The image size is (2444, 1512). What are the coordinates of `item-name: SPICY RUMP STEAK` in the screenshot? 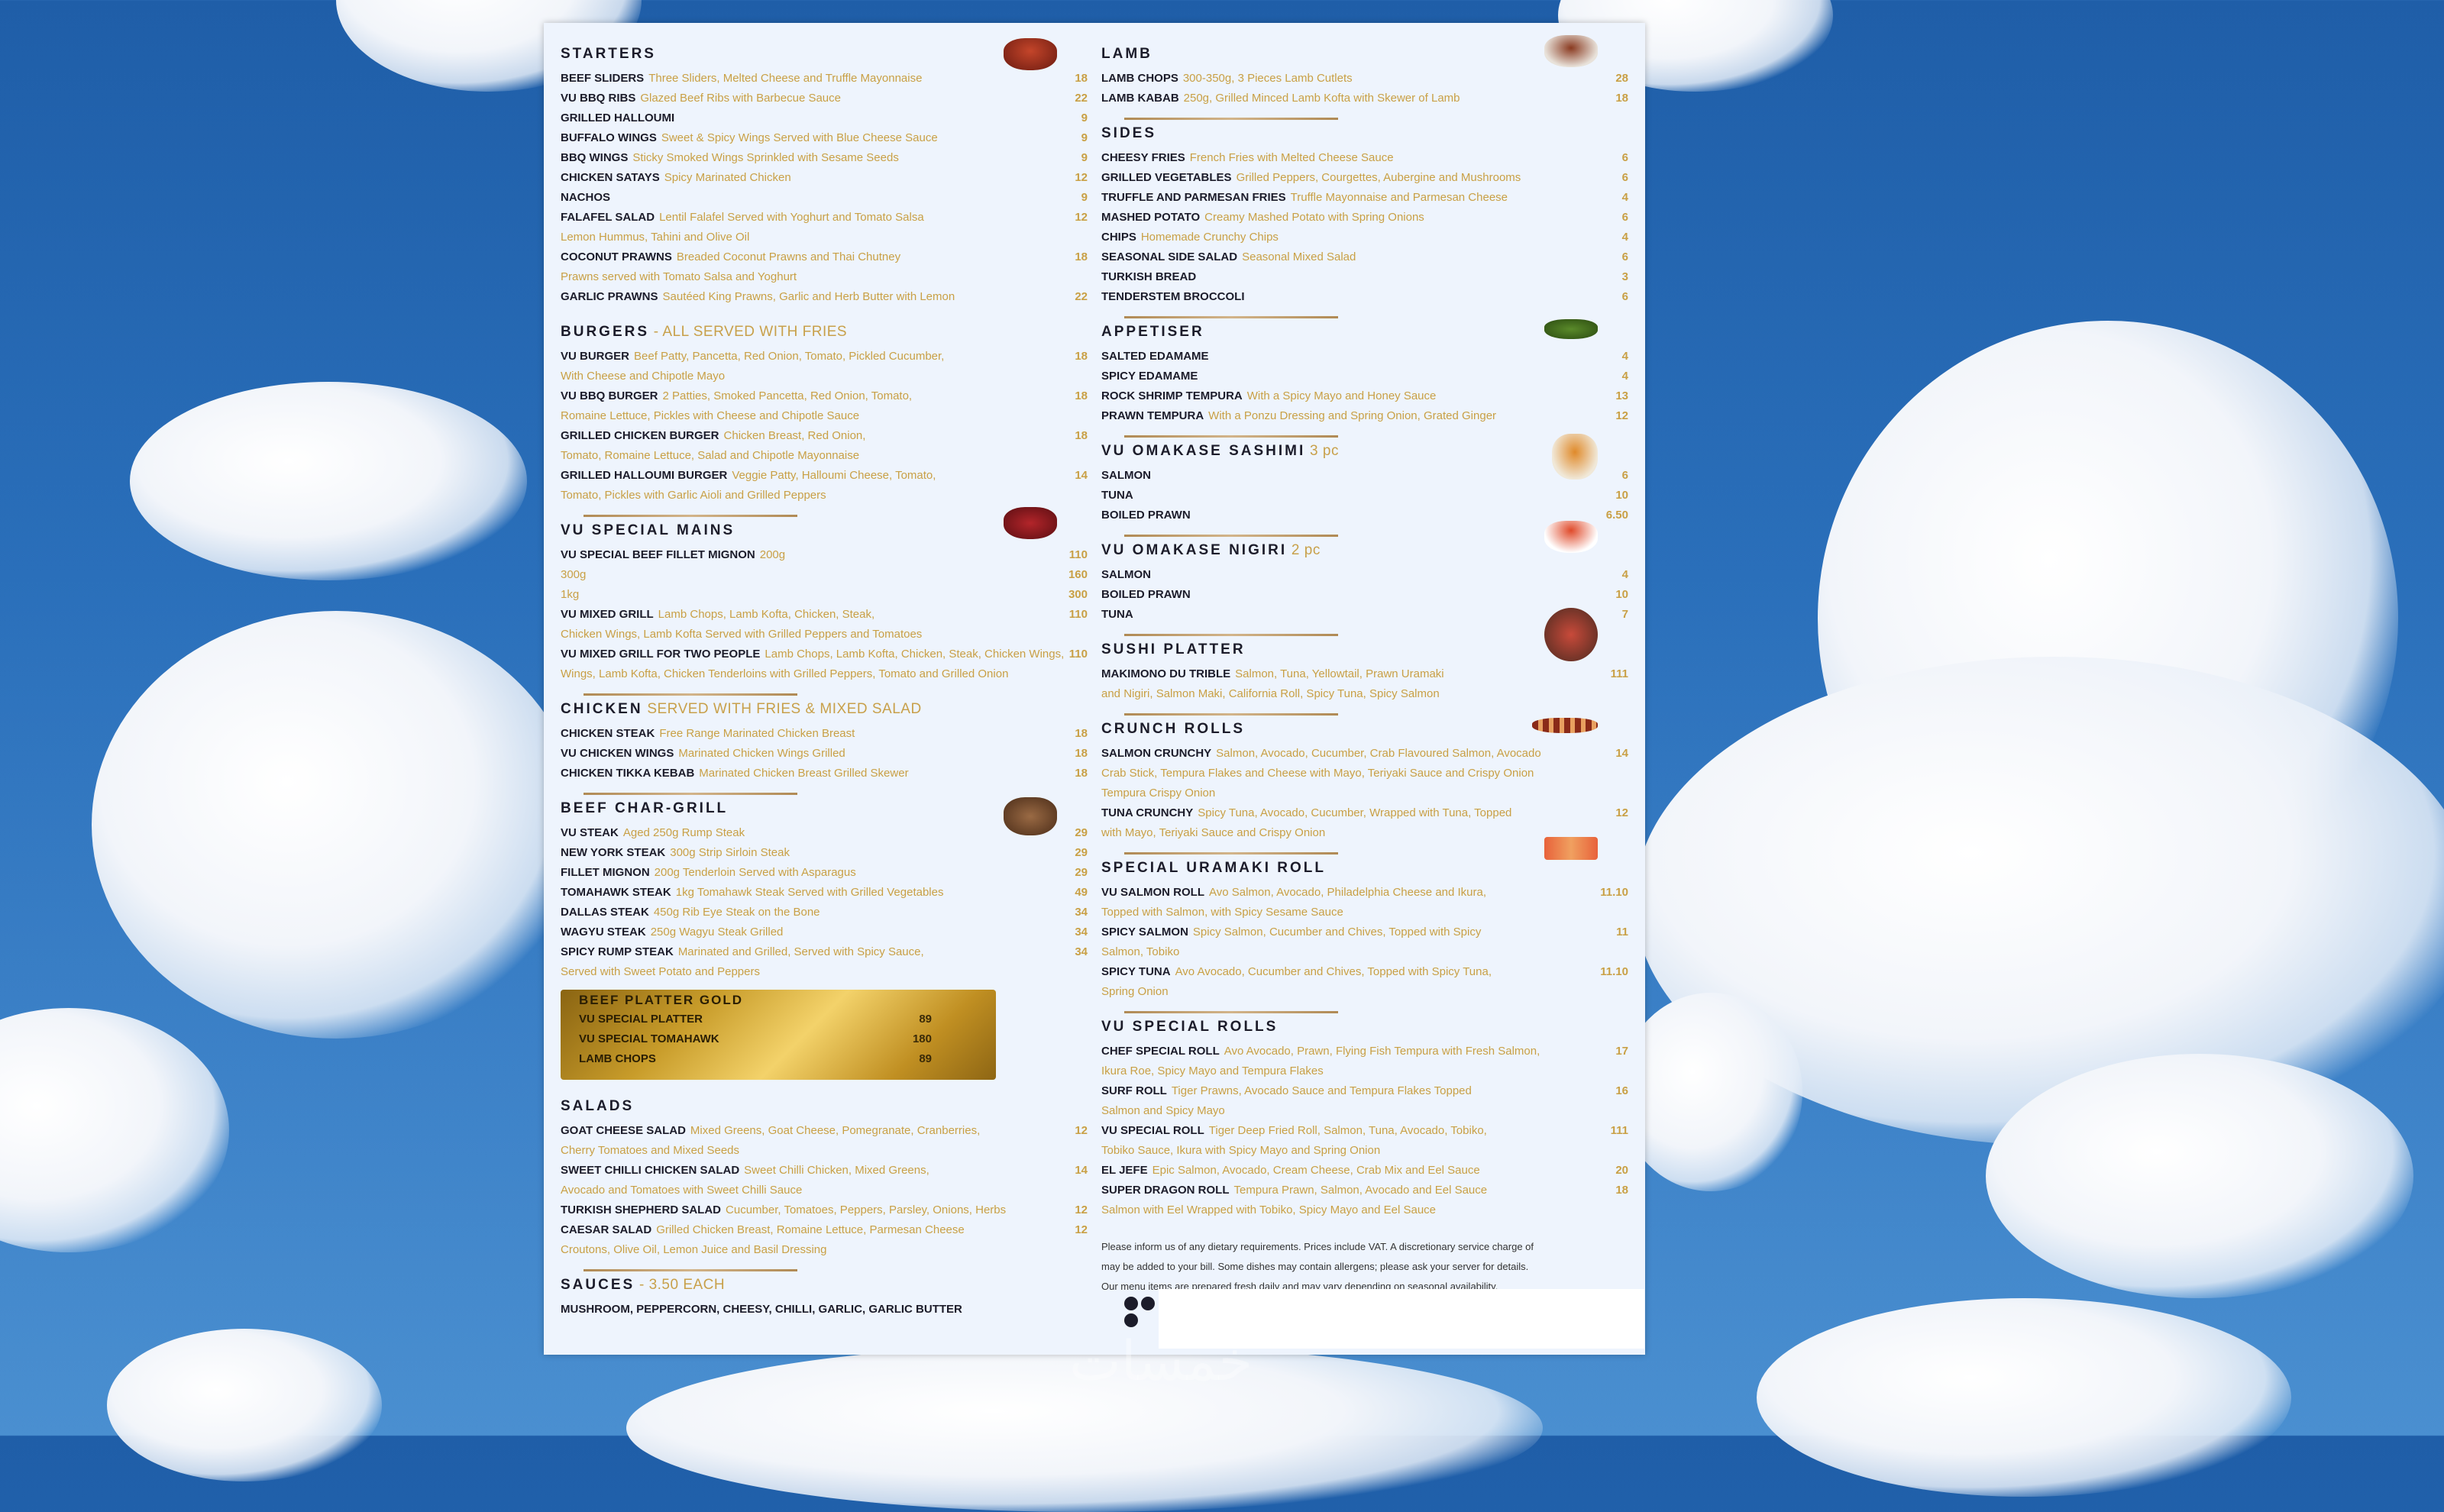 It's located at (618, 952).